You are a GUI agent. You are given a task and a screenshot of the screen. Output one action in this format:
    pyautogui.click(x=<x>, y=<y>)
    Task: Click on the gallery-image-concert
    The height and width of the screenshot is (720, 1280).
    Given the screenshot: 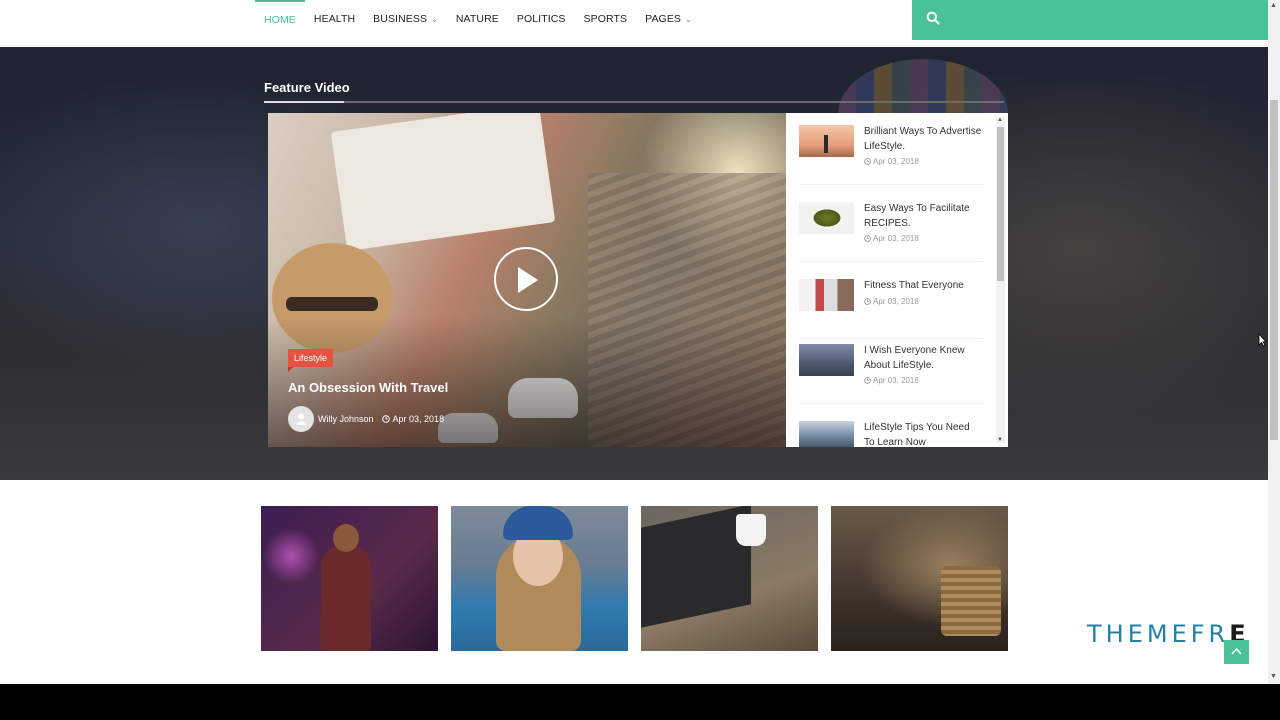 What is the action you would take?
    pyautogui.click(x=349, y=578)
    